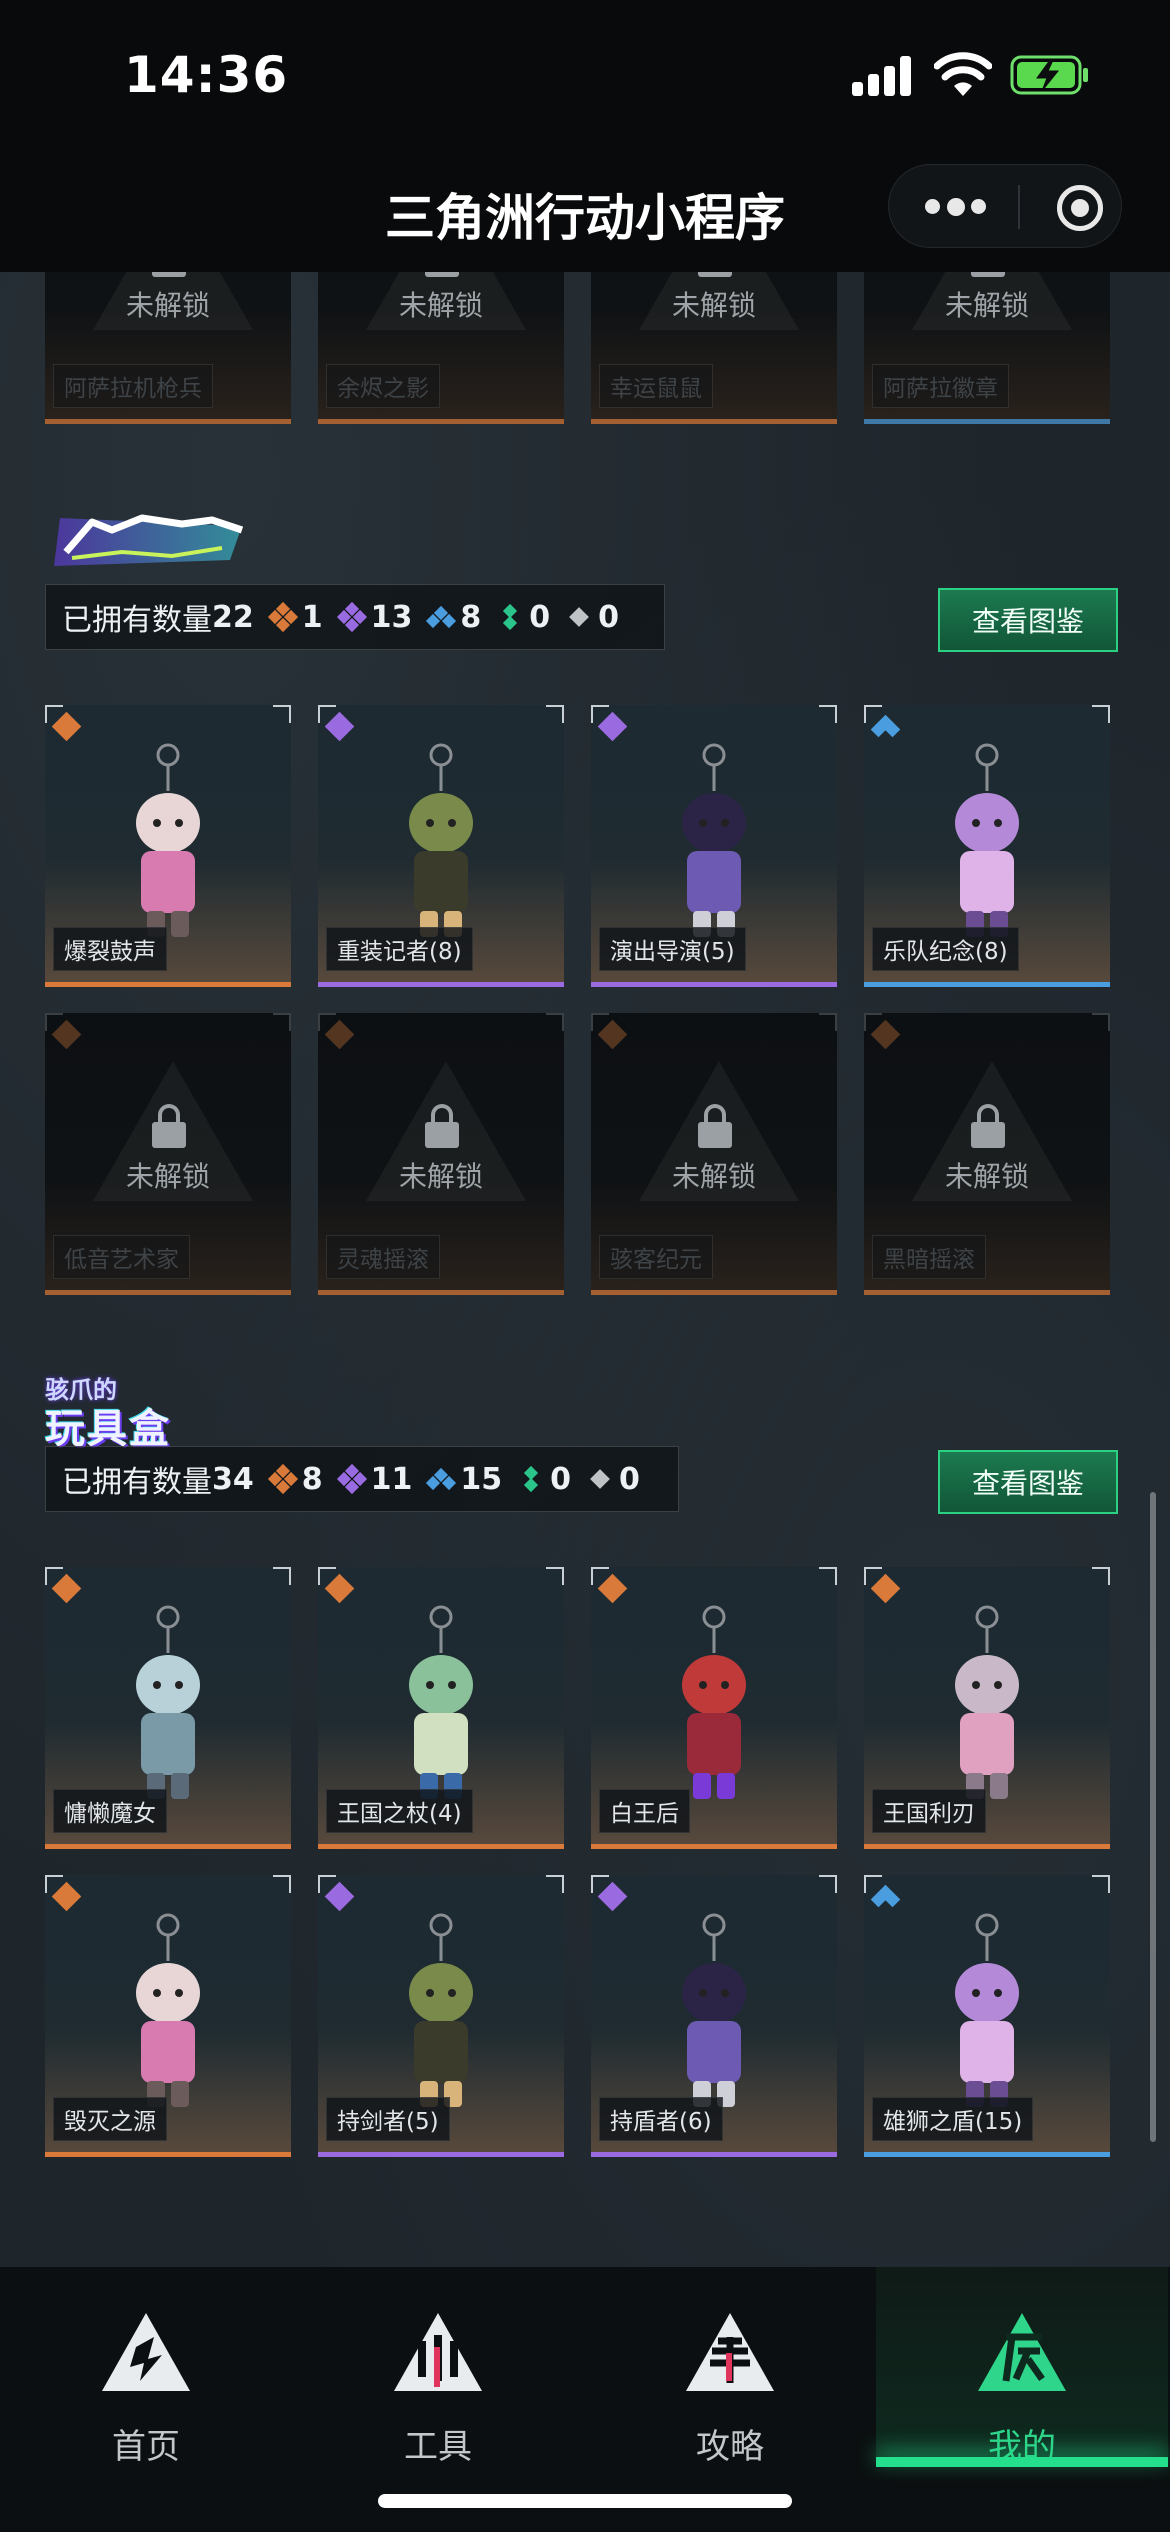 The width and height of the screenshot is (1170, 2532). What do you see at coordinates (168, 1154) in the screenshot?
I see `locked-collectible-card: 未解锁 低音艺术家` at bounding box center [168, 1154].